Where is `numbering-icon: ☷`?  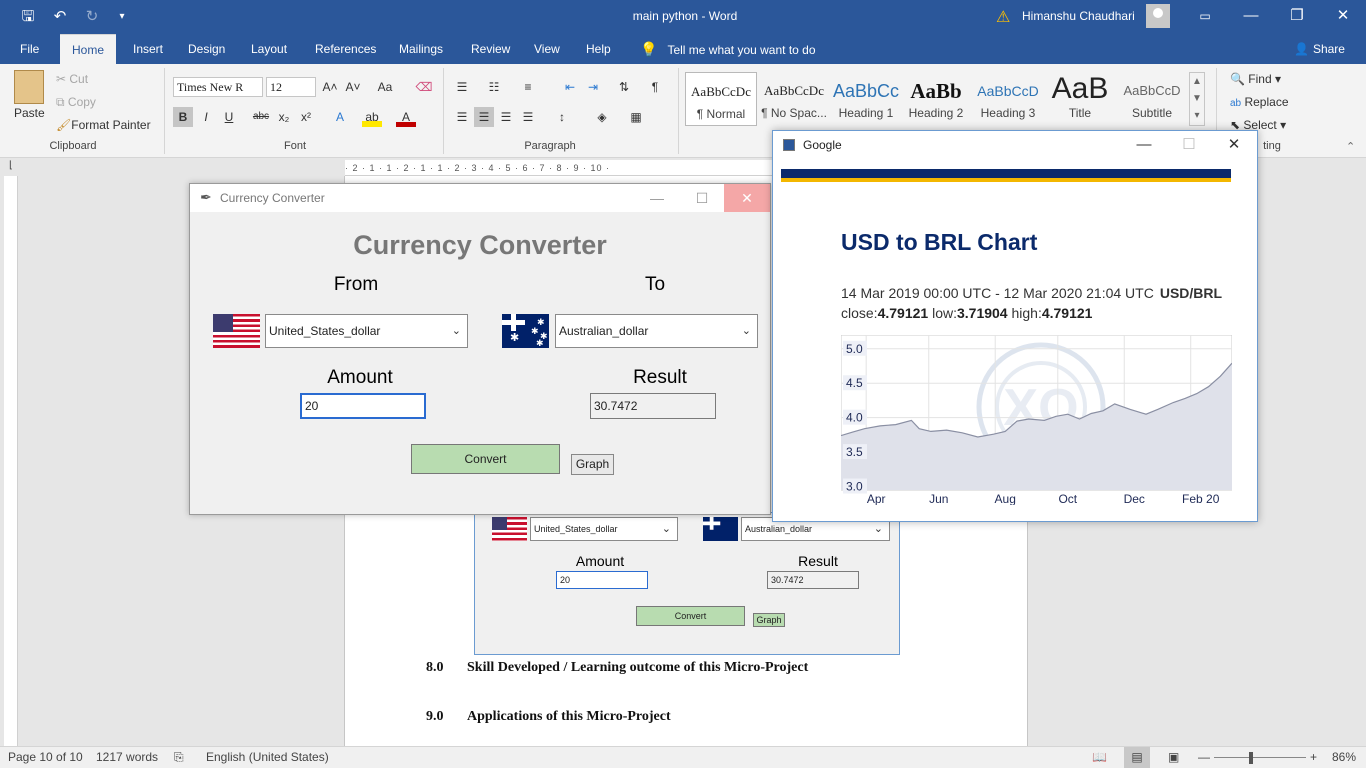 numbering-icon: ☷ is located at coordinates (494, 87).